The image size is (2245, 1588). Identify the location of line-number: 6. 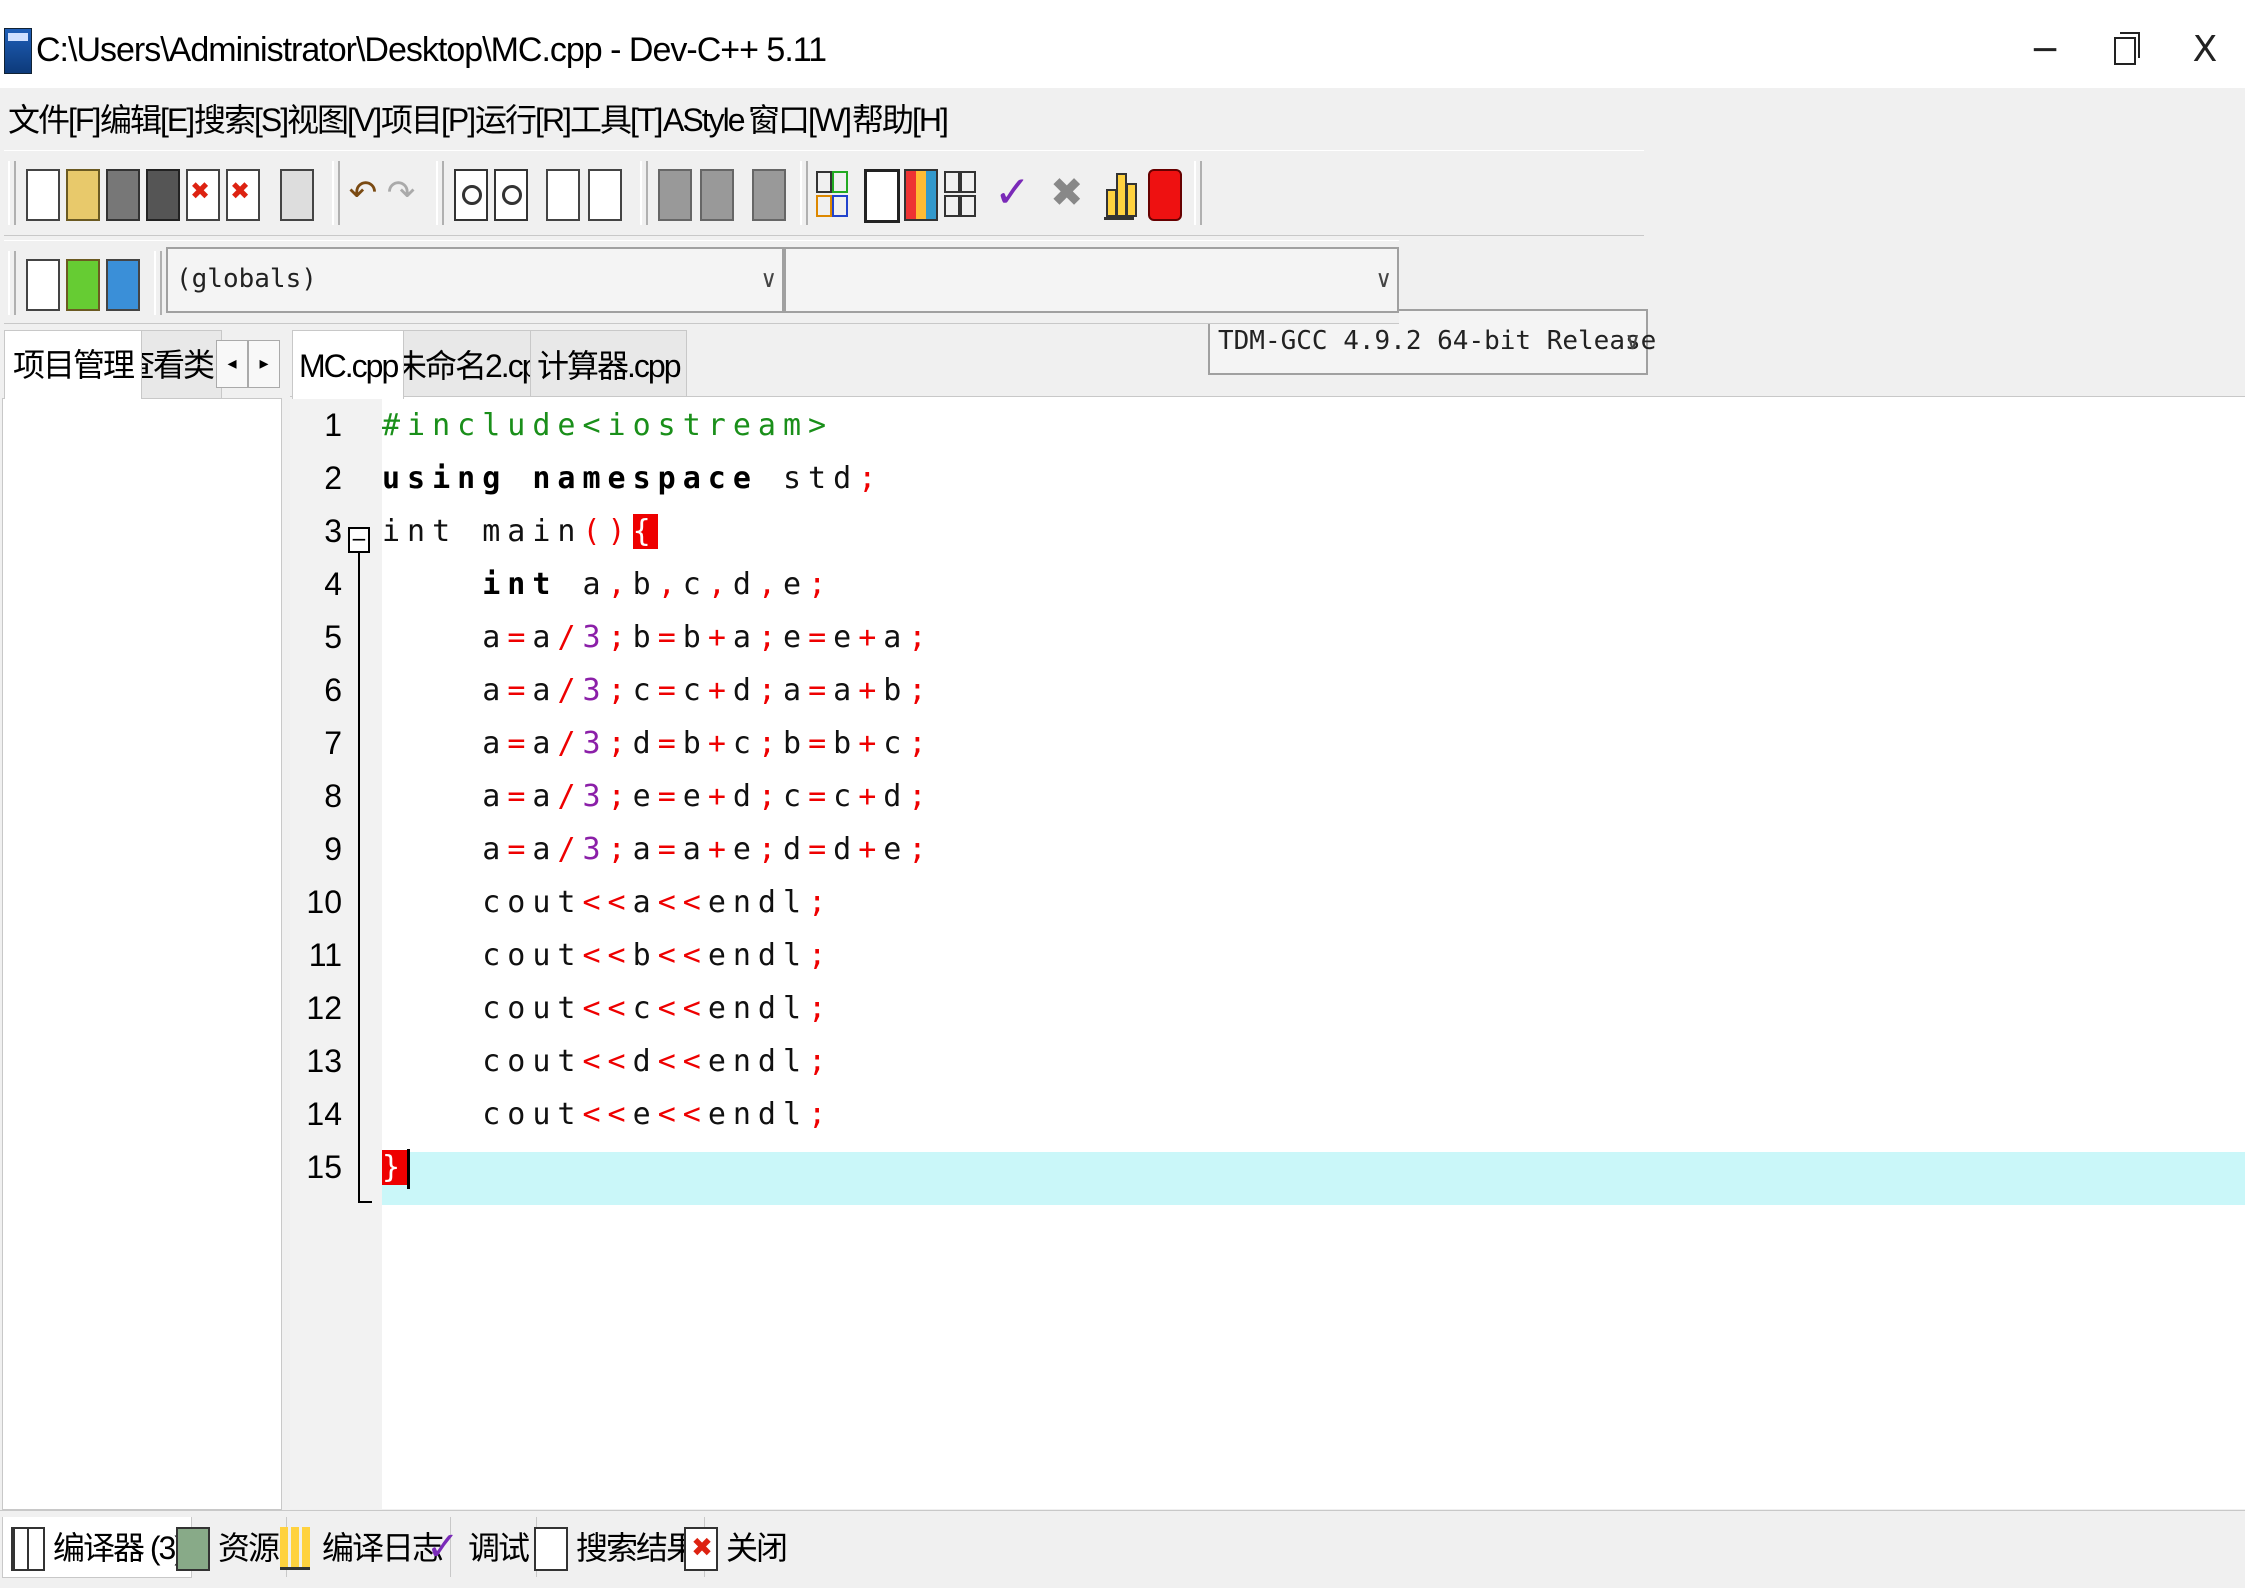
(333, 690).